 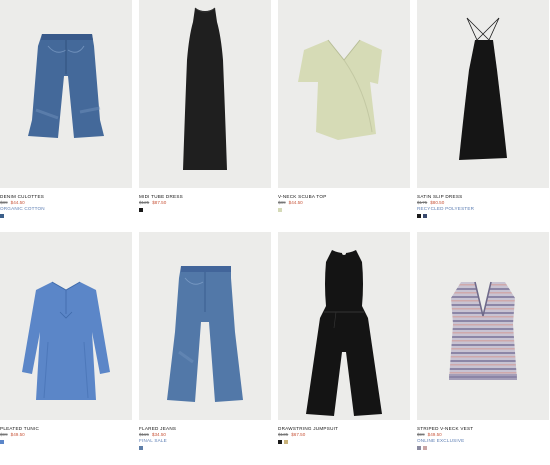 What do you see at coordinates (205, 326) in the screenshot?
I see `flared-jeans-image` at bounding box center [205, 326].